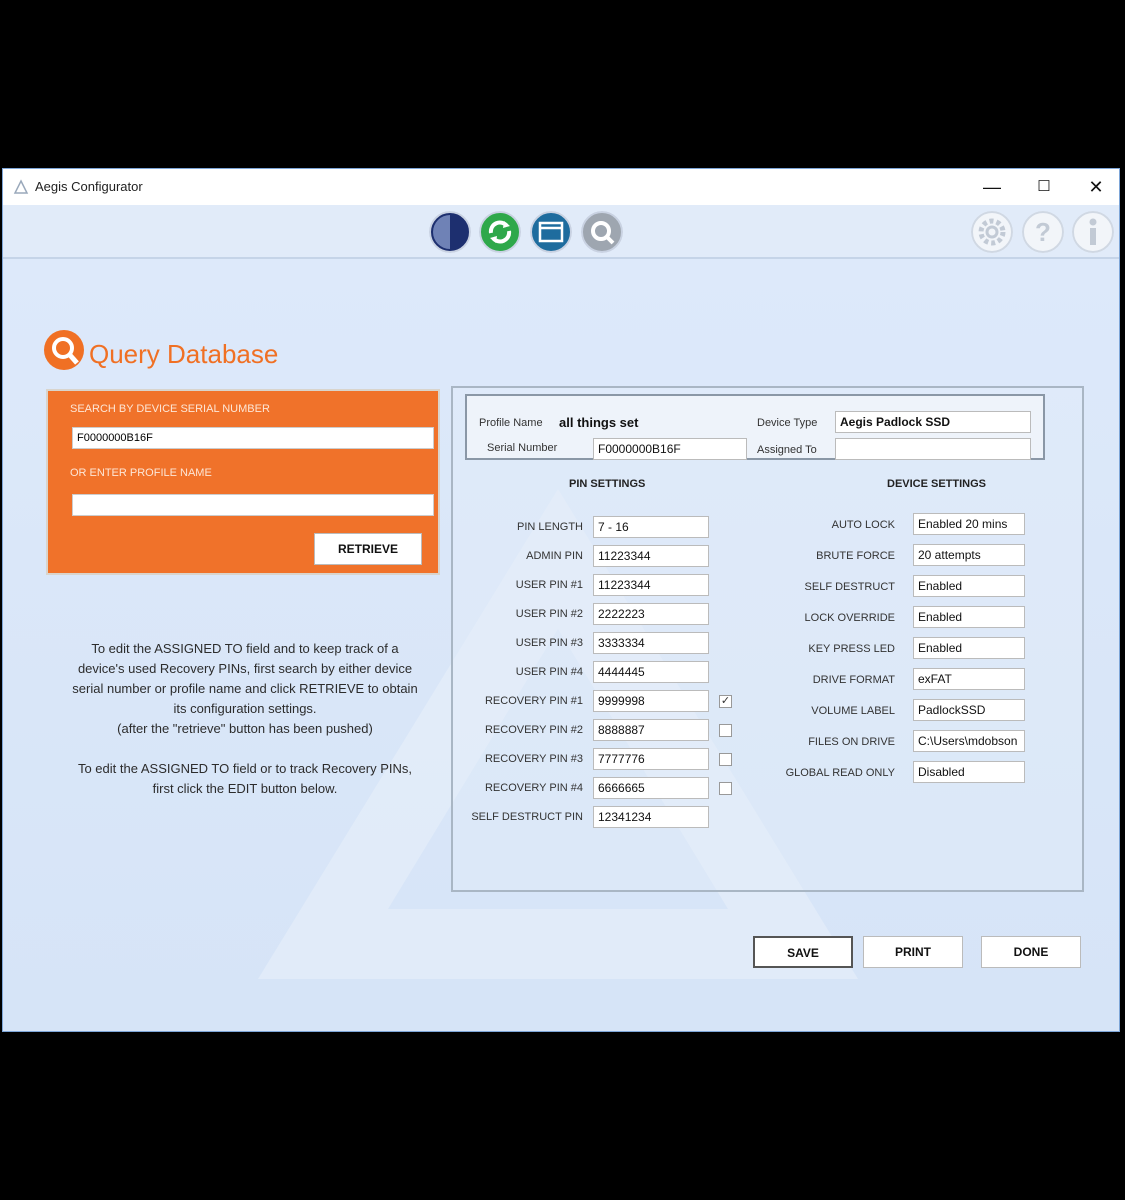  I want to click on user-pin-1-field: 11223344, so click(651, 585).